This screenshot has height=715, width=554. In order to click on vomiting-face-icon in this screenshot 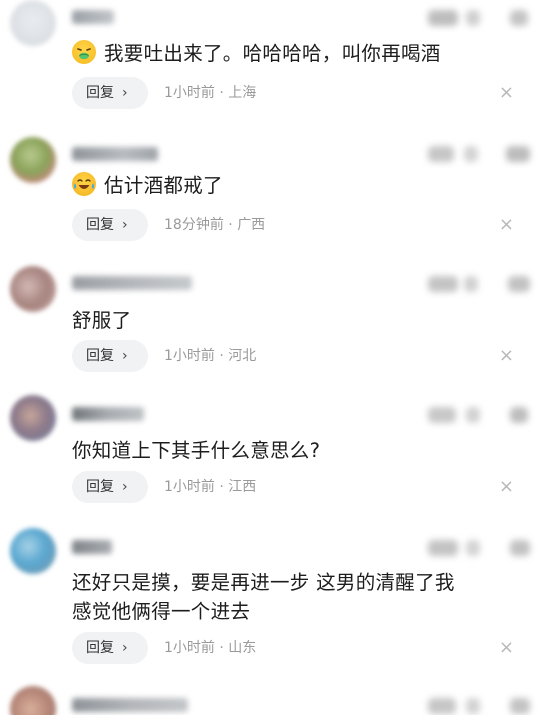, I will do `click(84, 52)`.